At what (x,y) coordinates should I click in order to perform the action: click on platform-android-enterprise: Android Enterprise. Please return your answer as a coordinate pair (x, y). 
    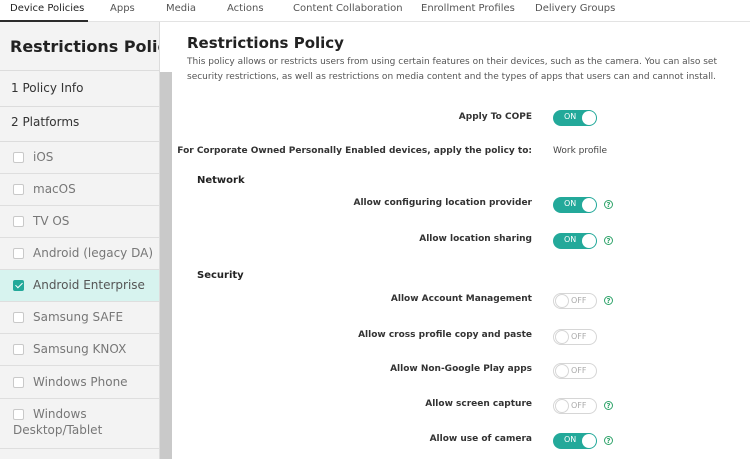
    Looking at the image, I should click on (79, 286).